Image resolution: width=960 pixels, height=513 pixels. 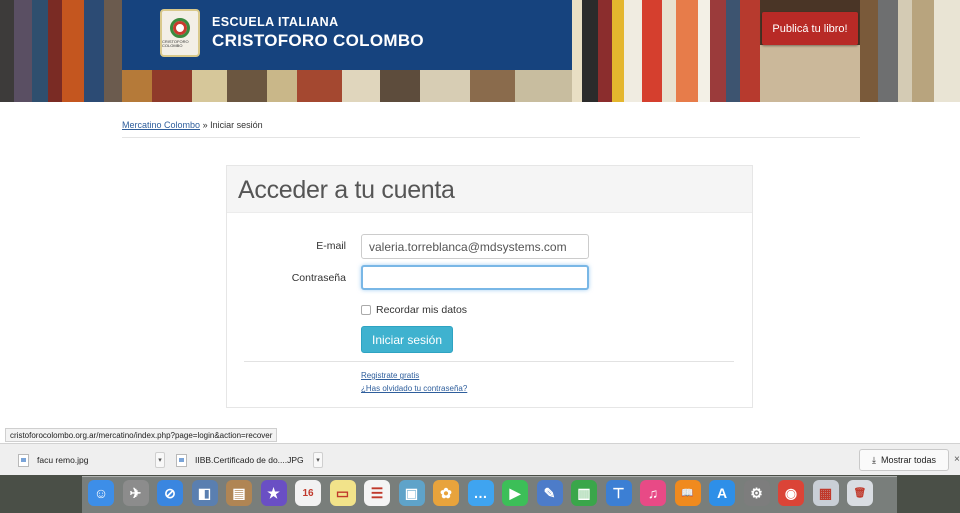 I want to click on close-download-bar-icon: ×, so click(x=957, y=459).